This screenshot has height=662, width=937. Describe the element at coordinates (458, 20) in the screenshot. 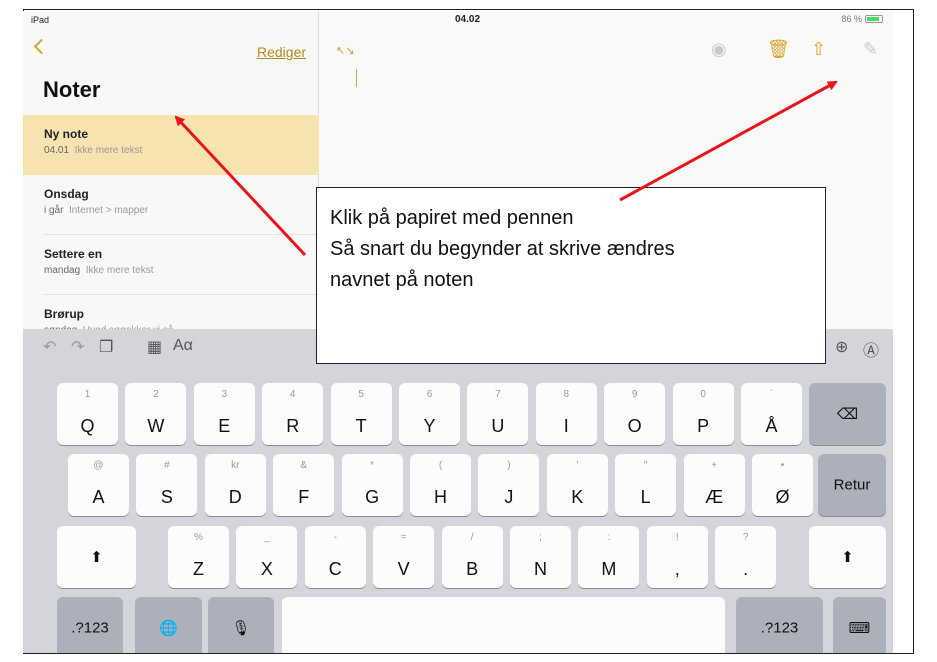

I see `status-bar: iPad 04.02 86 %` at that location.